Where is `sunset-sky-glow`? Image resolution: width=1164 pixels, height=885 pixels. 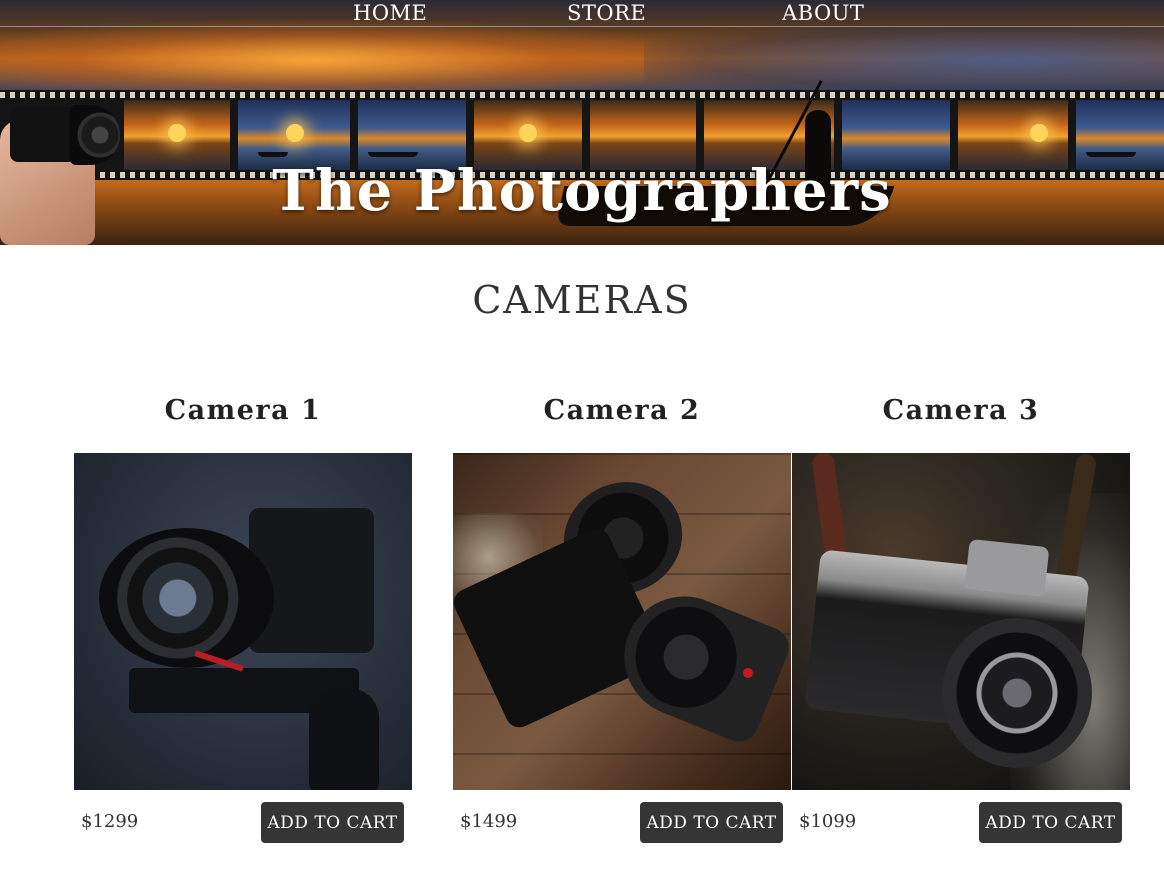 sunset-sky-glow is located at coordinates (350, 60).